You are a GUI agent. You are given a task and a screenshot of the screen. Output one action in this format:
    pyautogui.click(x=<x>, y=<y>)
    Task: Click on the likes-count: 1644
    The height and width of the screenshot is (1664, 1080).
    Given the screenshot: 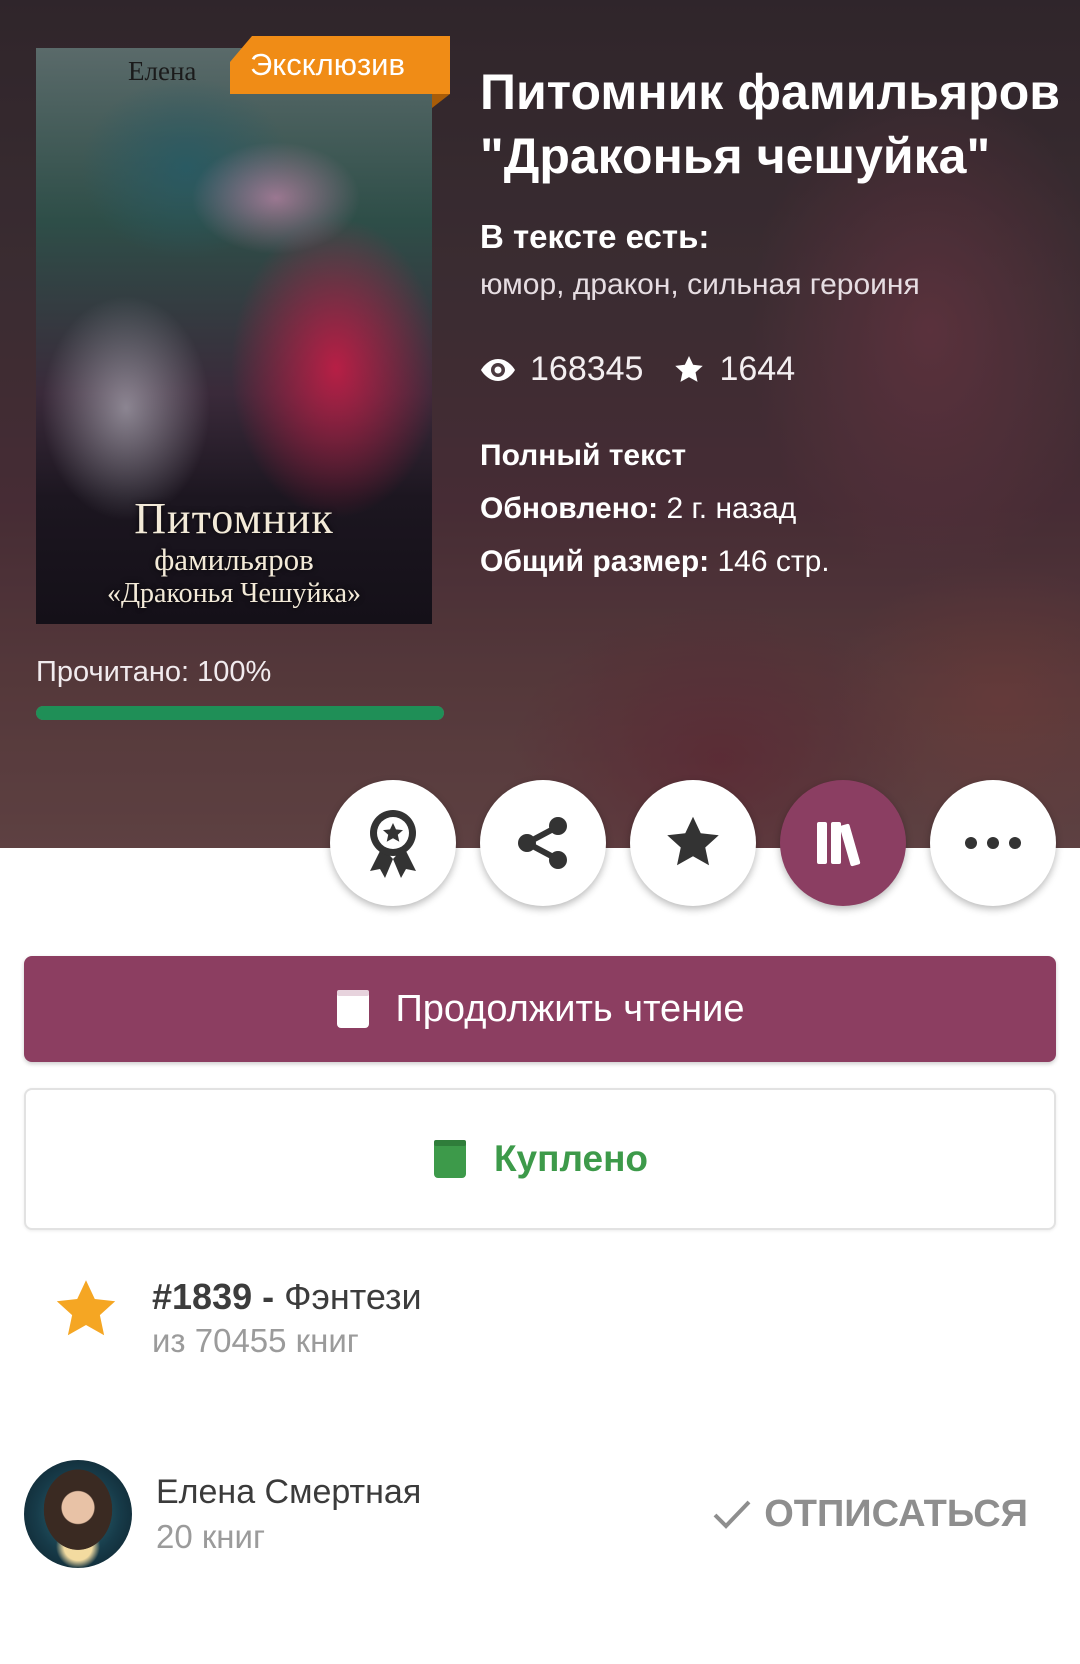 What is the action you would take?
    pyautogui.click(x=757, y=369)
    